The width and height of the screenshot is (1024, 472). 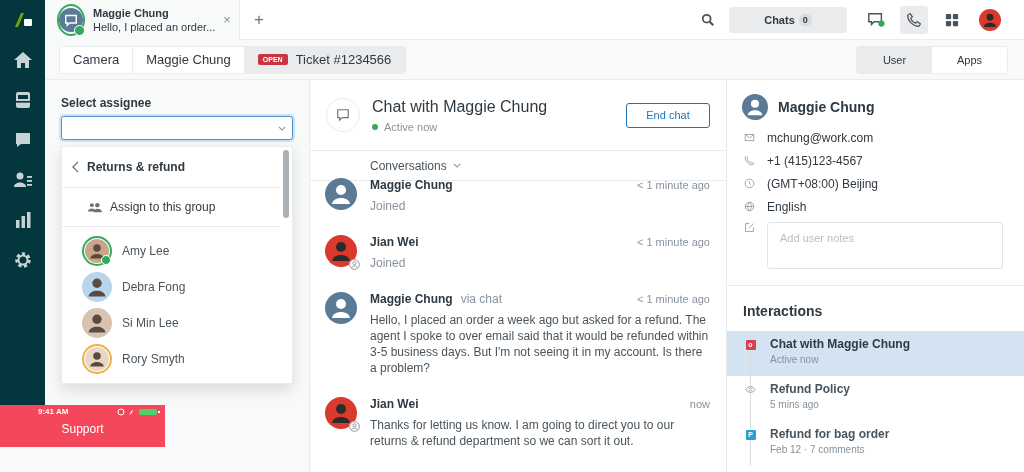 What do you see at coordinates (540, 344) in the screenshot?
I see `message-text: Hello, I placed an order a week ago but asked for a refund. The agent I spoke to over email said that it would be refunded within 3-5 business days. But I'm not seeing it in my account. Is there a problem?` at bounding box center [540, 344].